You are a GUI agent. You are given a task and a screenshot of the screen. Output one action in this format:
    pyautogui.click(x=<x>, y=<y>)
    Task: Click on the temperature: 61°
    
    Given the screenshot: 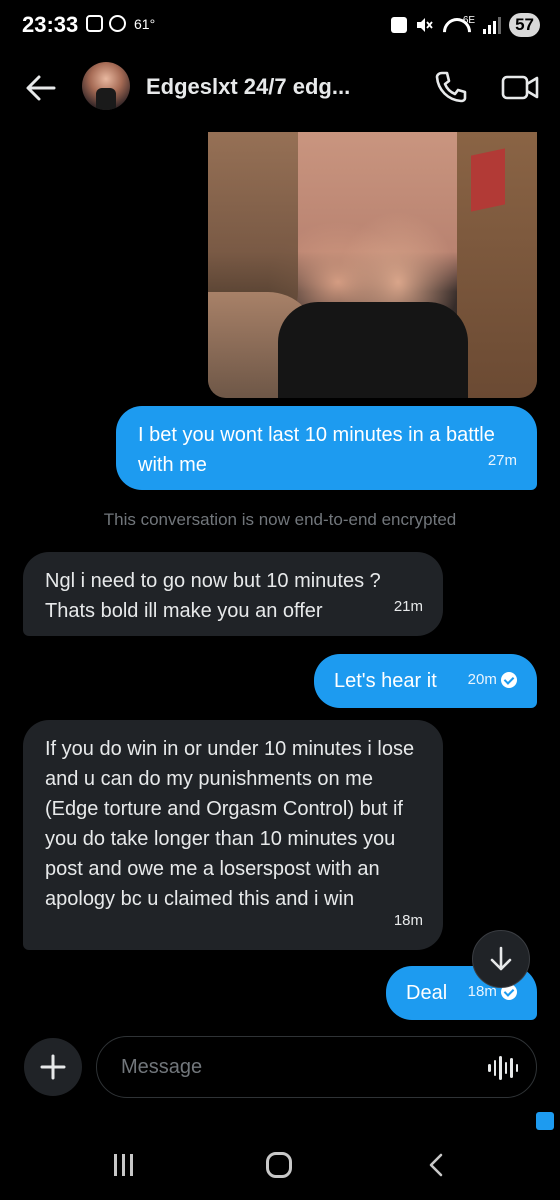 What is the action you would take?
    pyautogui.click(x=145, y=23)
    